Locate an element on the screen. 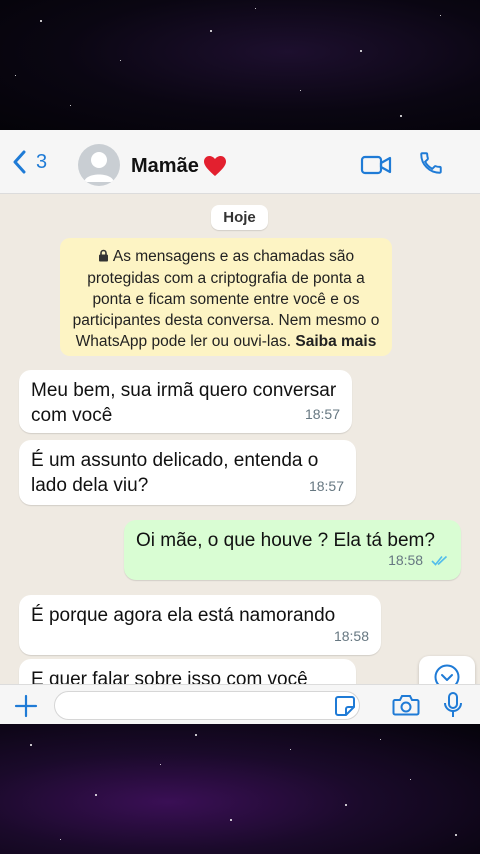 This screenshot has height=854, width=480. message-text: É porque agora ela está namorando is located at coordinates (183, 615).